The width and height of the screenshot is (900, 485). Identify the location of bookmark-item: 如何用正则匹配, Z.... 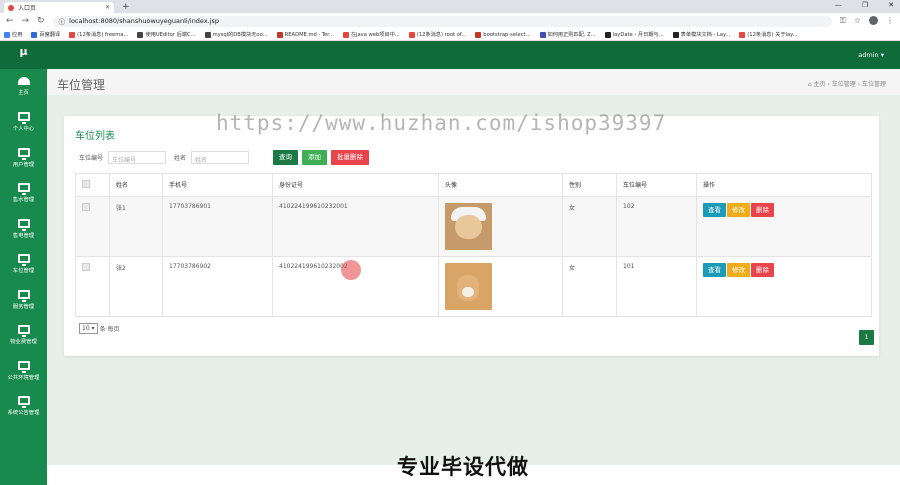
(567, 34).